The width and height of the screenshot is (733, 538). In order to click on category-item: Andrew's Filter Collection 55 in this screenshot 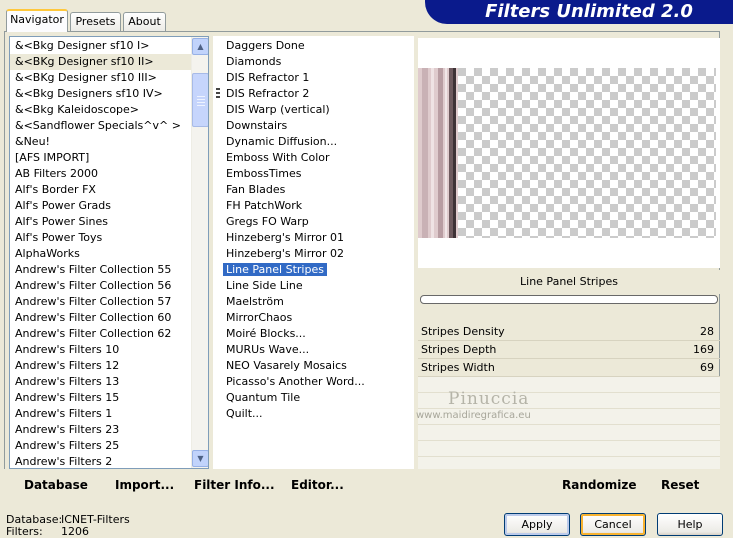, I will do `click(109, 270)`.